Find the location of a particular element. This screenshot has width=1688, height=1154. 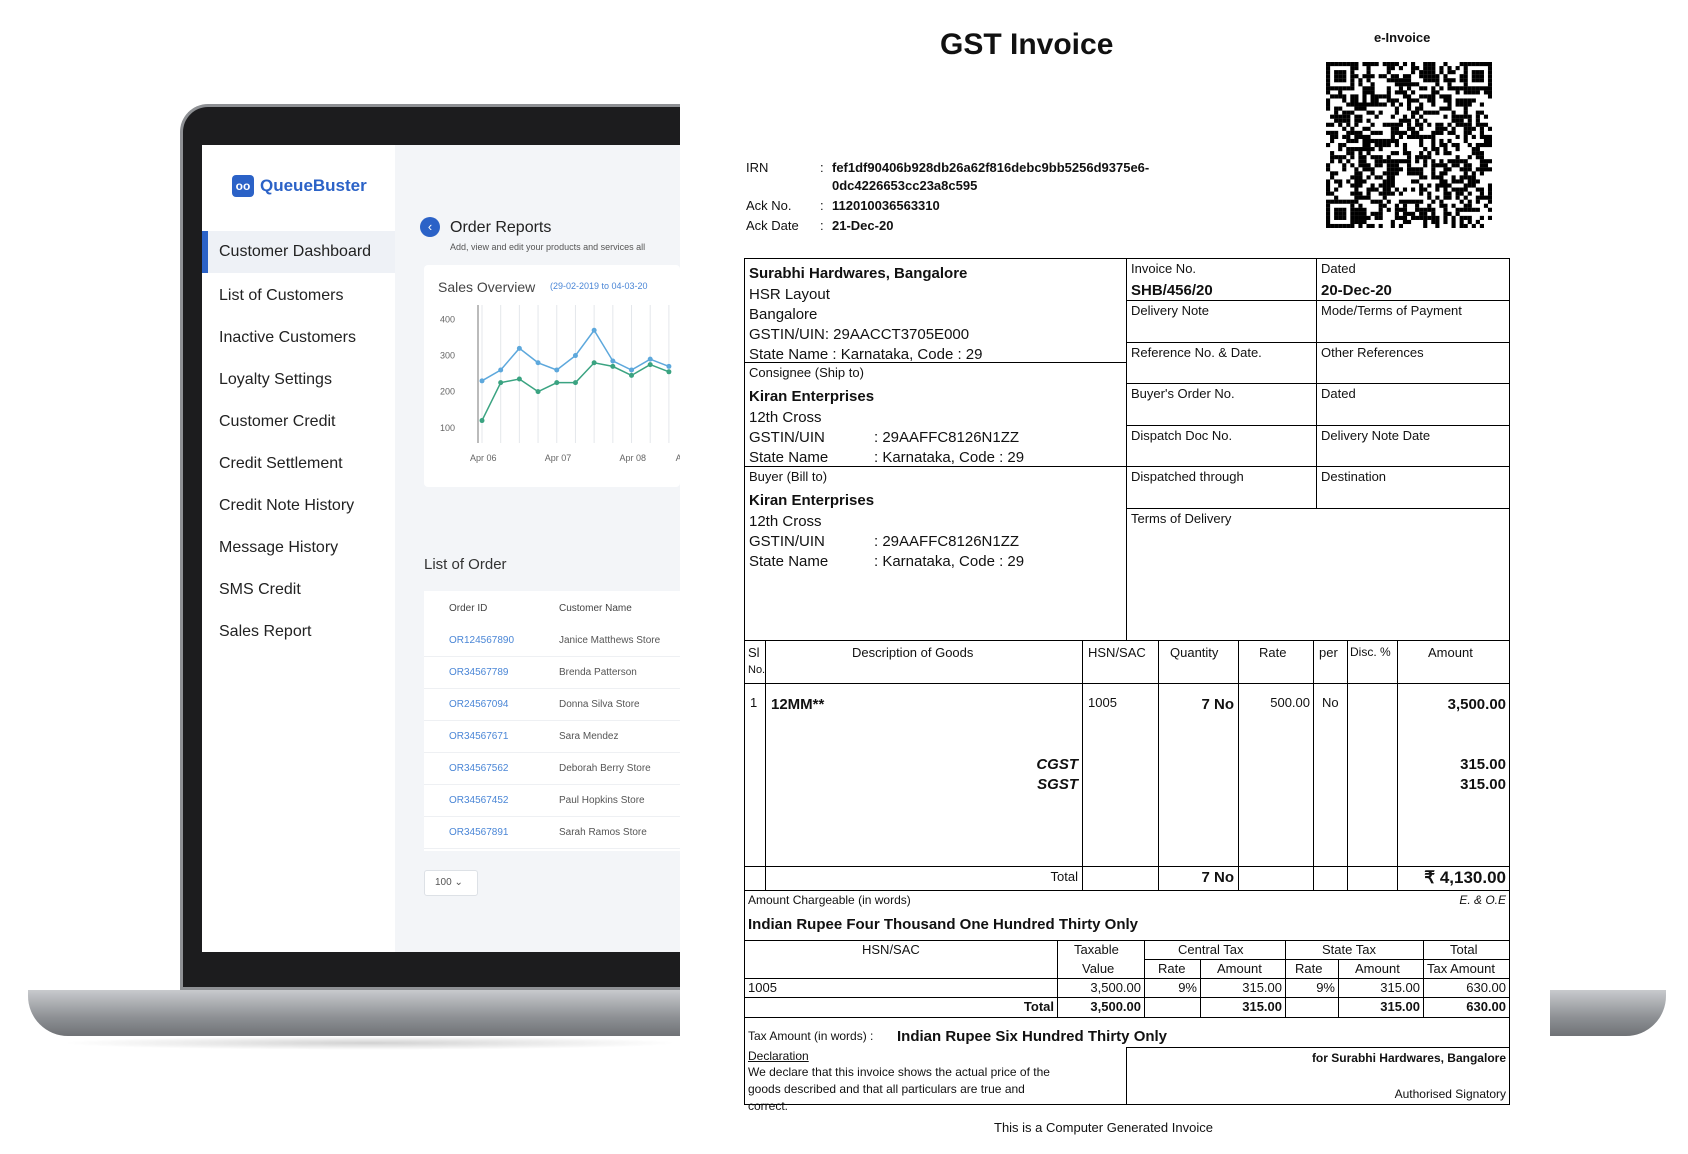

sidebar-item-message-history: Message History is located at coordinates (298, 548).